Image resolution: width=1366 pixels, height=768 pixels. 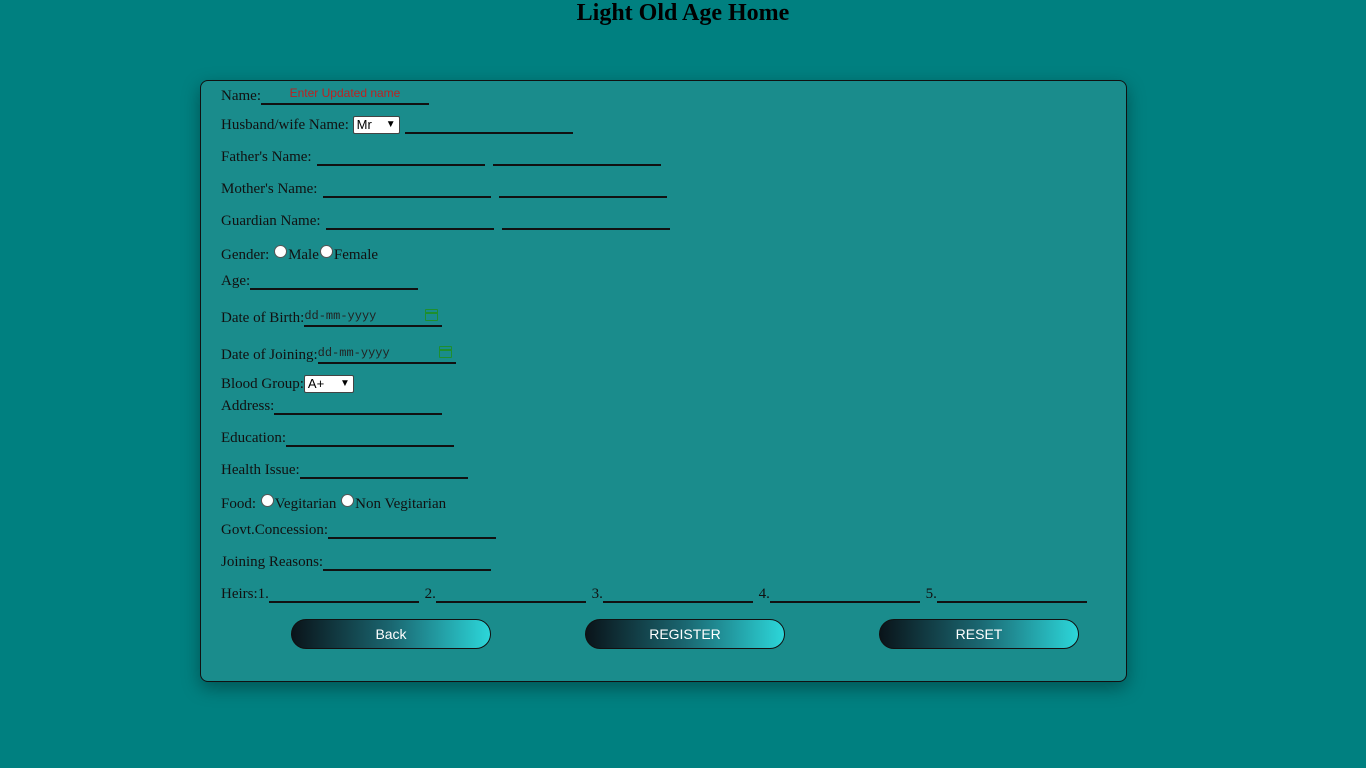 I want to click on gender-row: Gender: Male Female, so click(x=299, y=254).